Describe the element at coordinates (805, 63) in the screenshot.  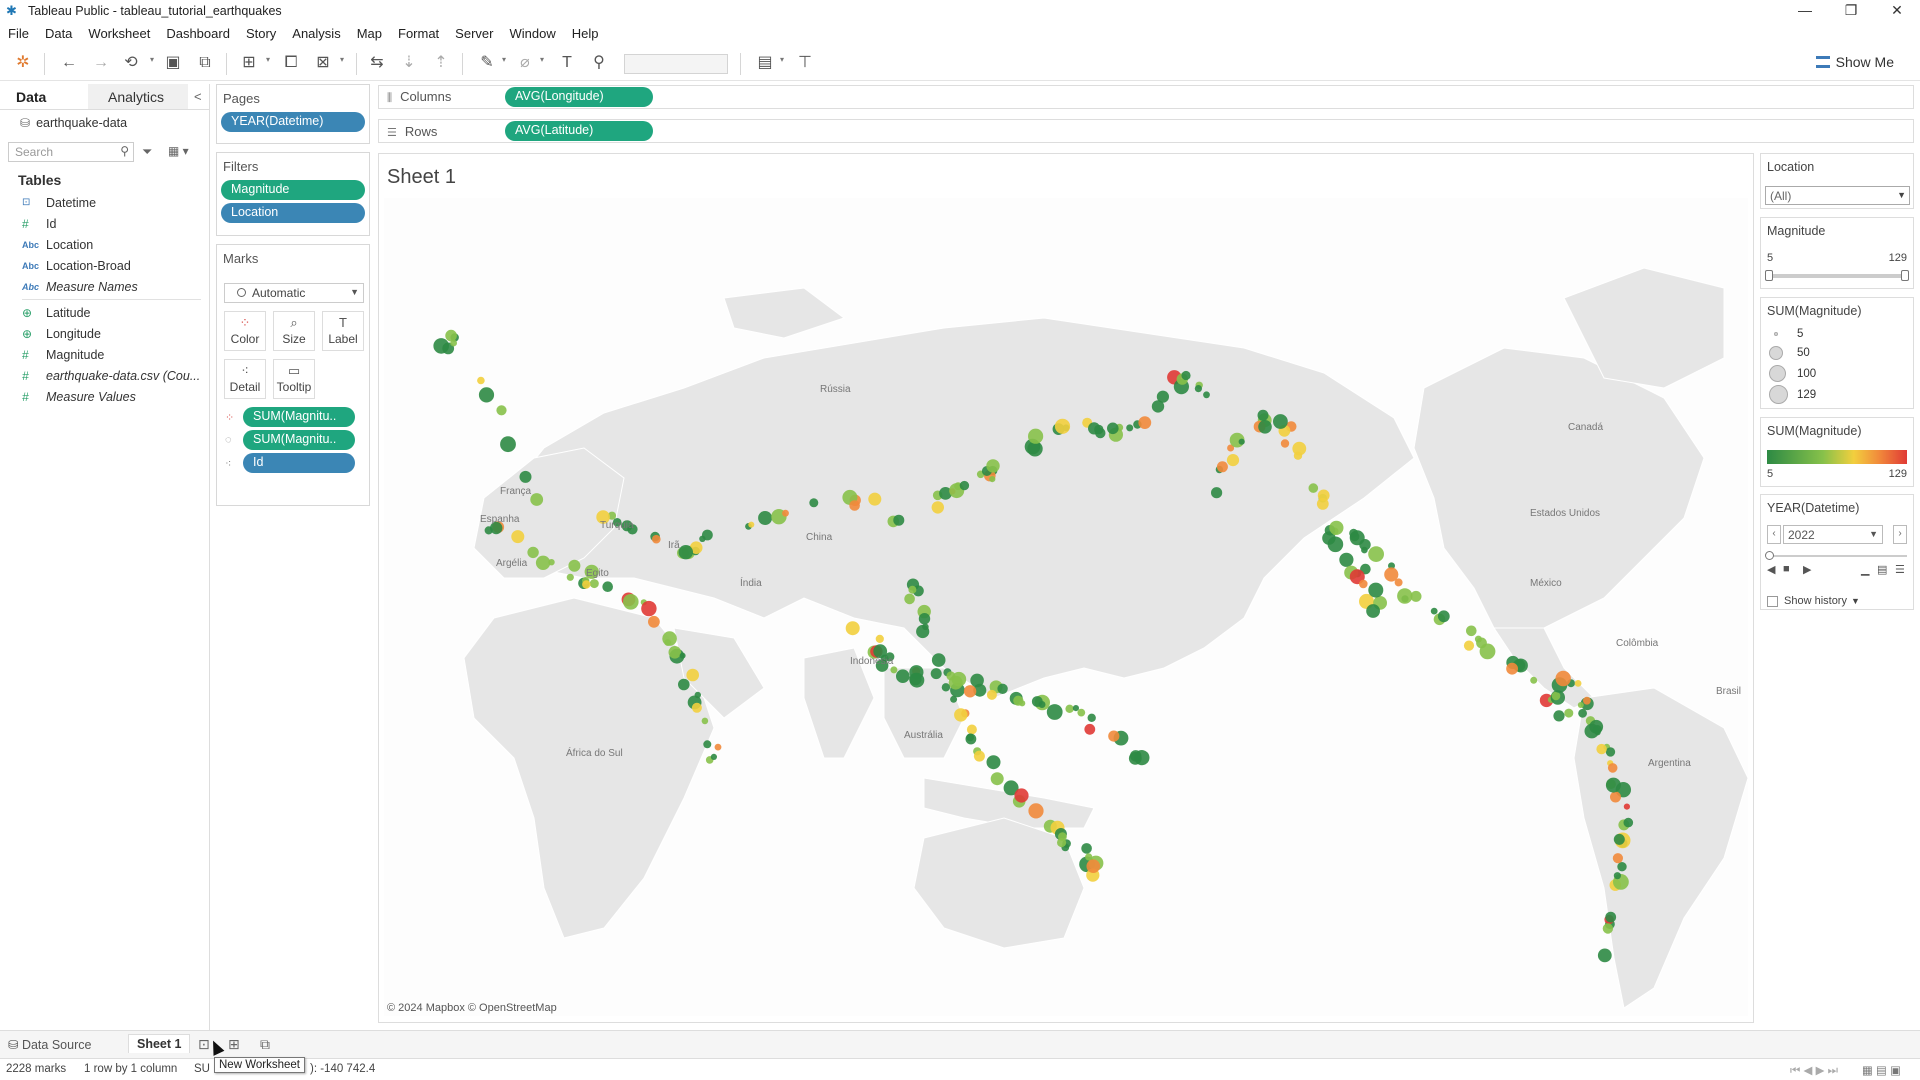
I see `presentation-mode-icon: ⊤` at that location.